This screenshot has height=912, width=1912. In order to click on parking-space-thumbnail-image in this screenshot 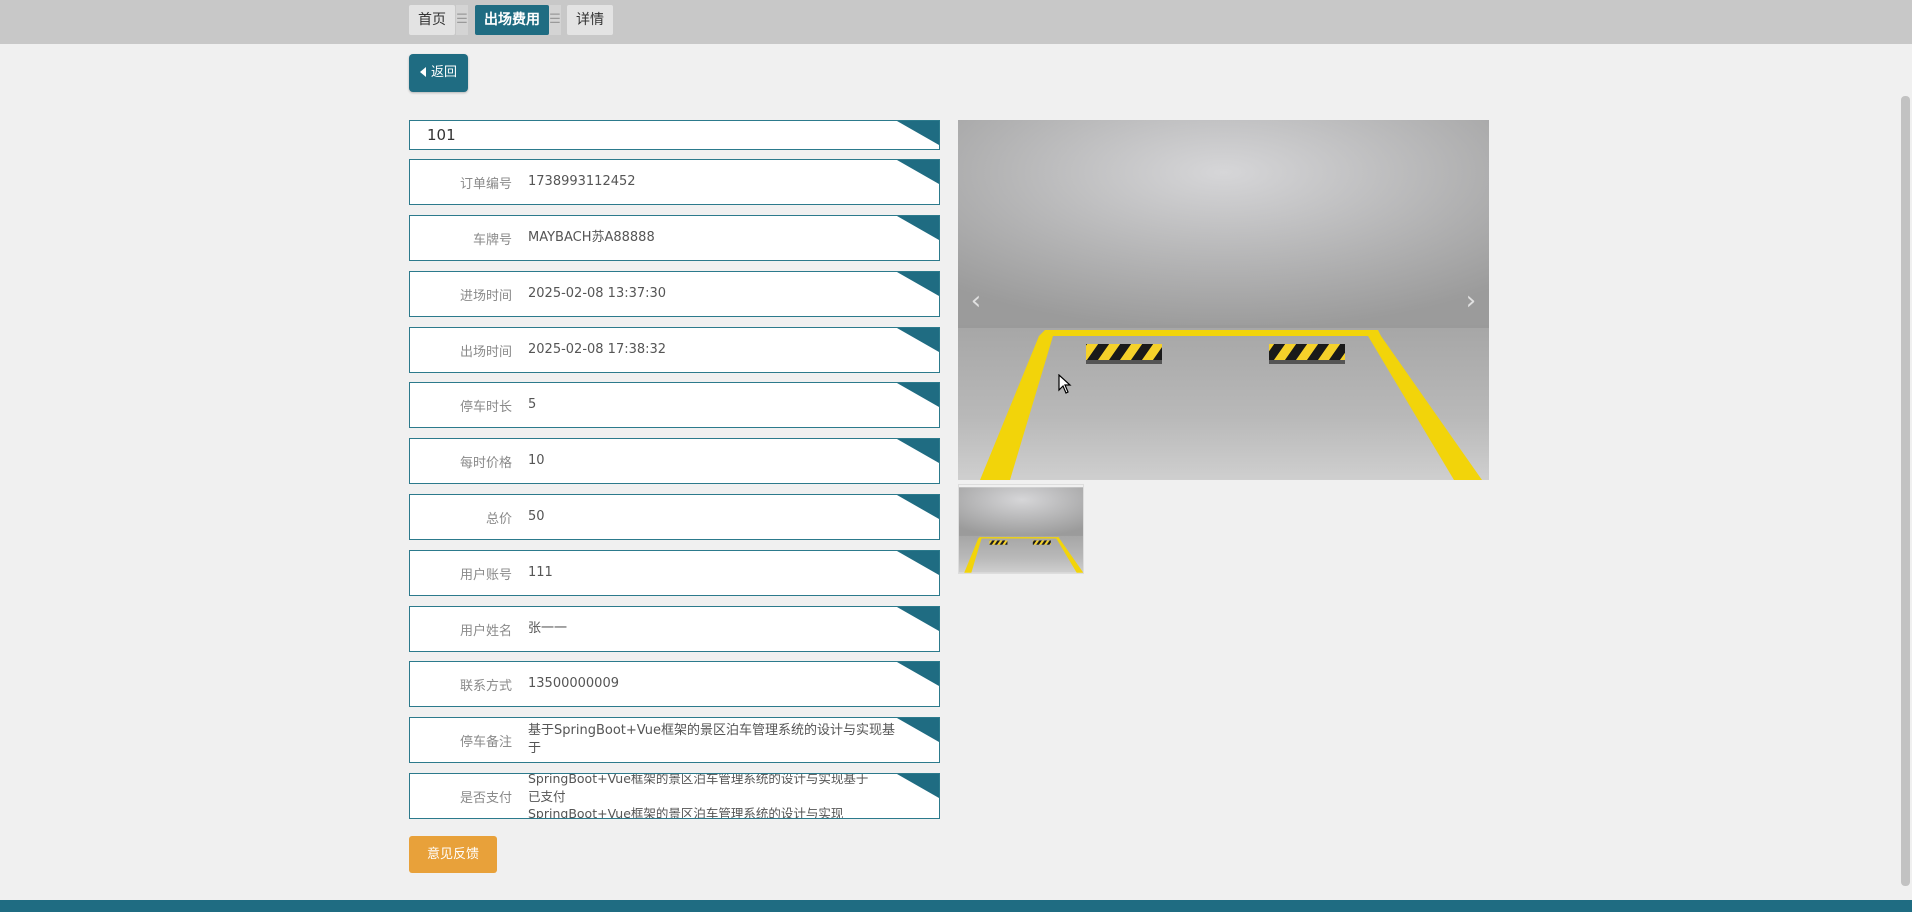, I will do `click(1021, 530)`.